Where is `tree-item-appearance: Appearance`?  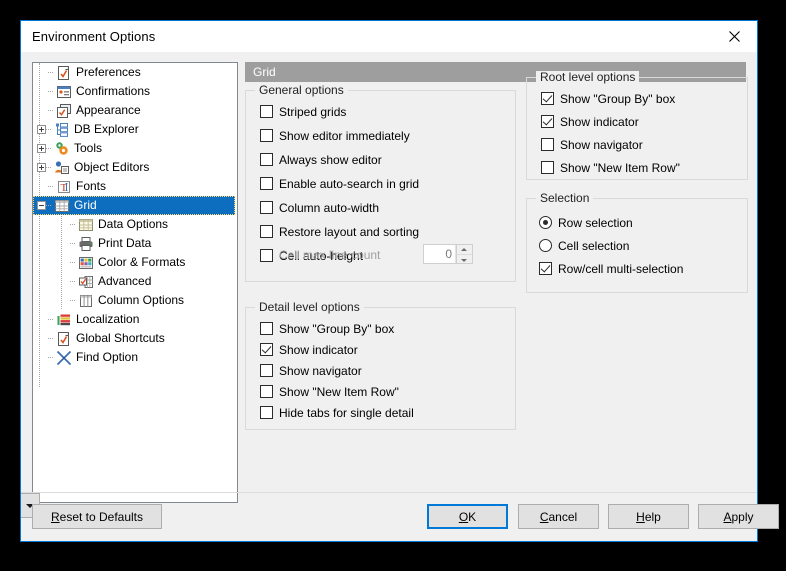
tree-item-appearance: Appearance is located at coordinates (135, 110).